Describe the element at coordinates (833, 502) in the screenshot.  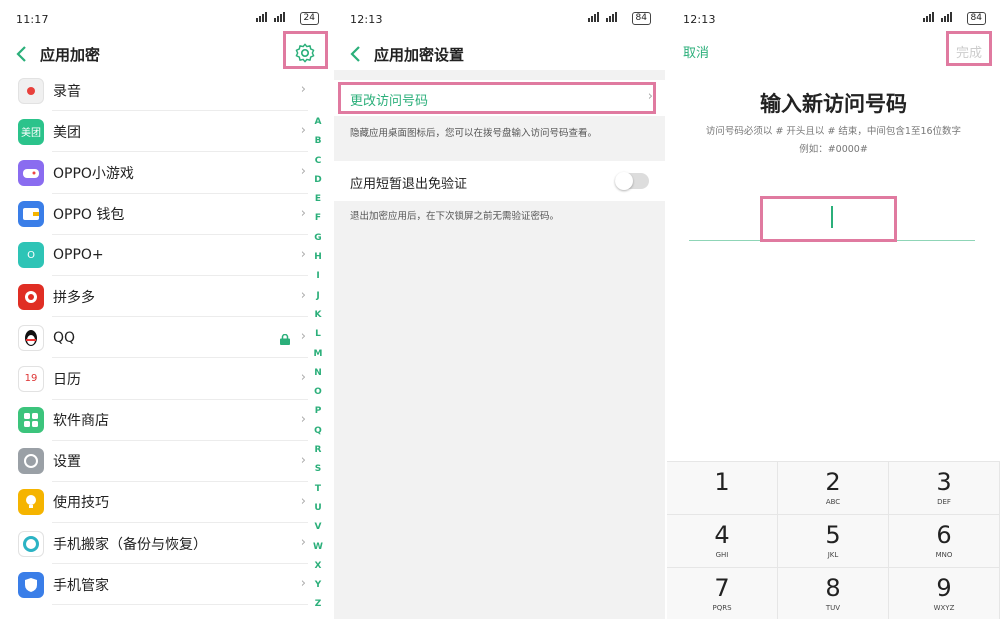
I see `key-letters: ABC` at that location.